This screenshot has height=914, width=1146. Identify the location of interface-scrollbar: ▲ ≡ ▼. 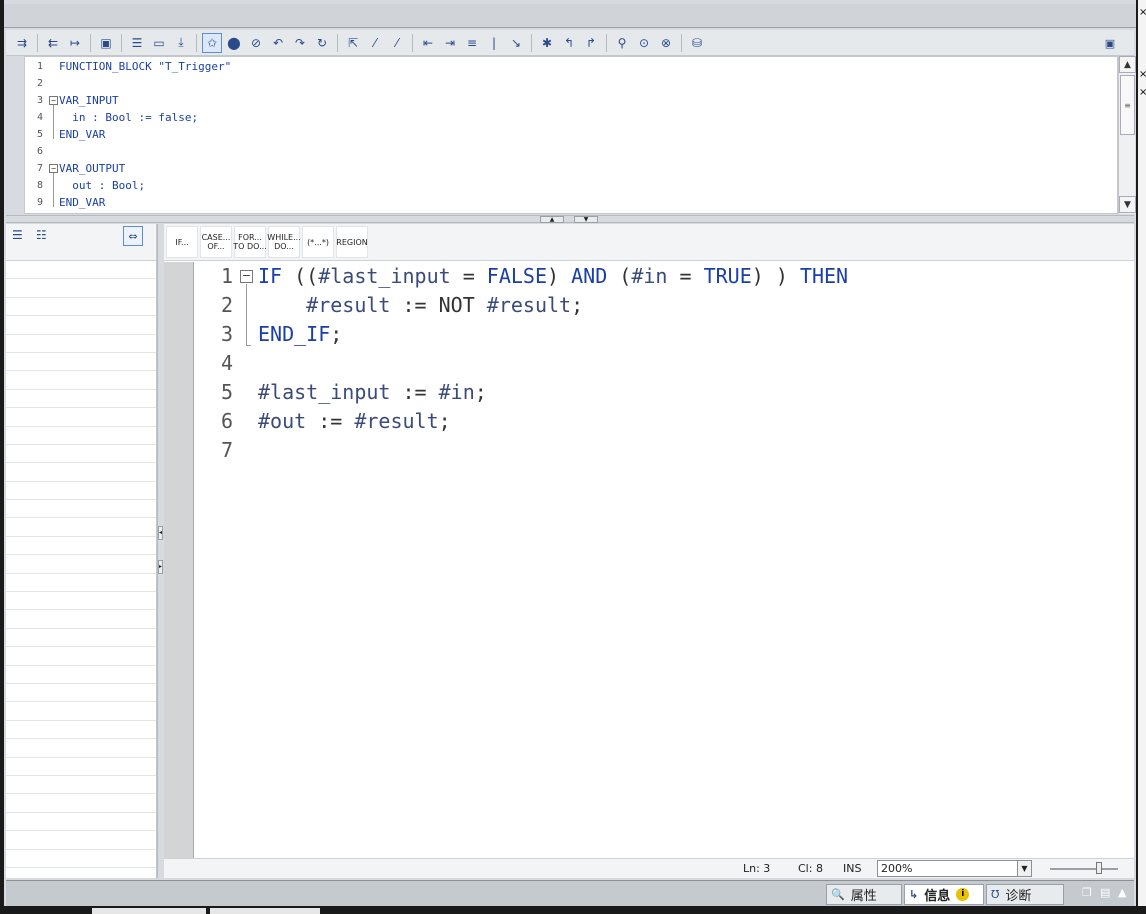
(1127, 135).